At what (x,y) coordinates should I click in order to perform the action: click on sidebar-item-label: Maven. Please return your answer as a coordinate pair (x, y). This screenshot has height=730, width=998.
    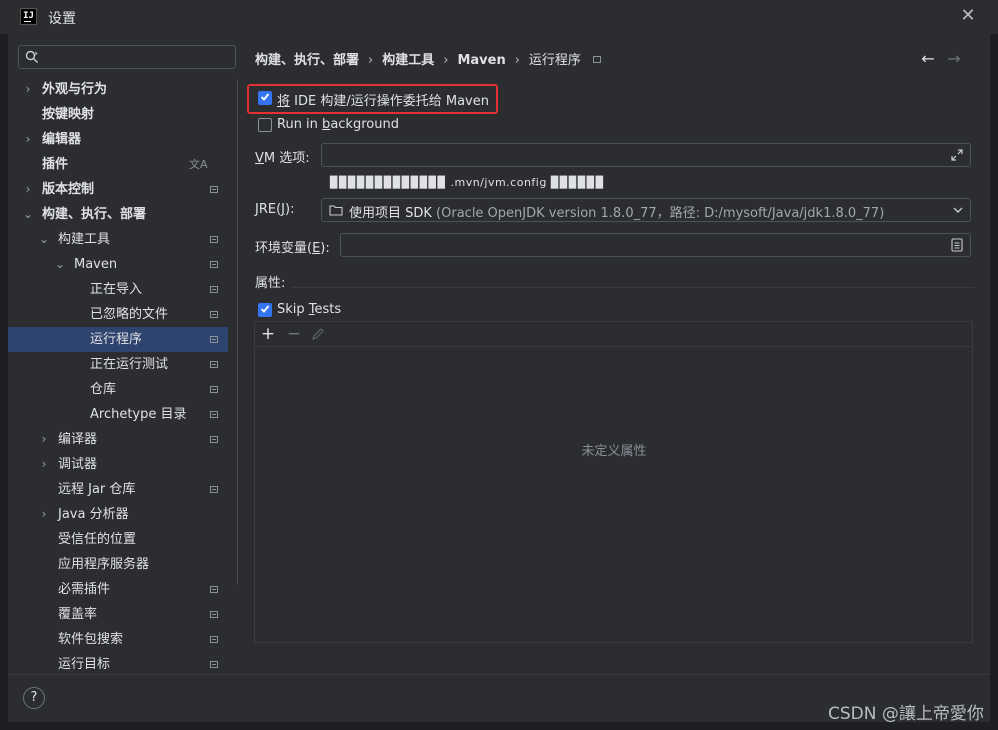
    Looking at the image, I should click on (96, 264).